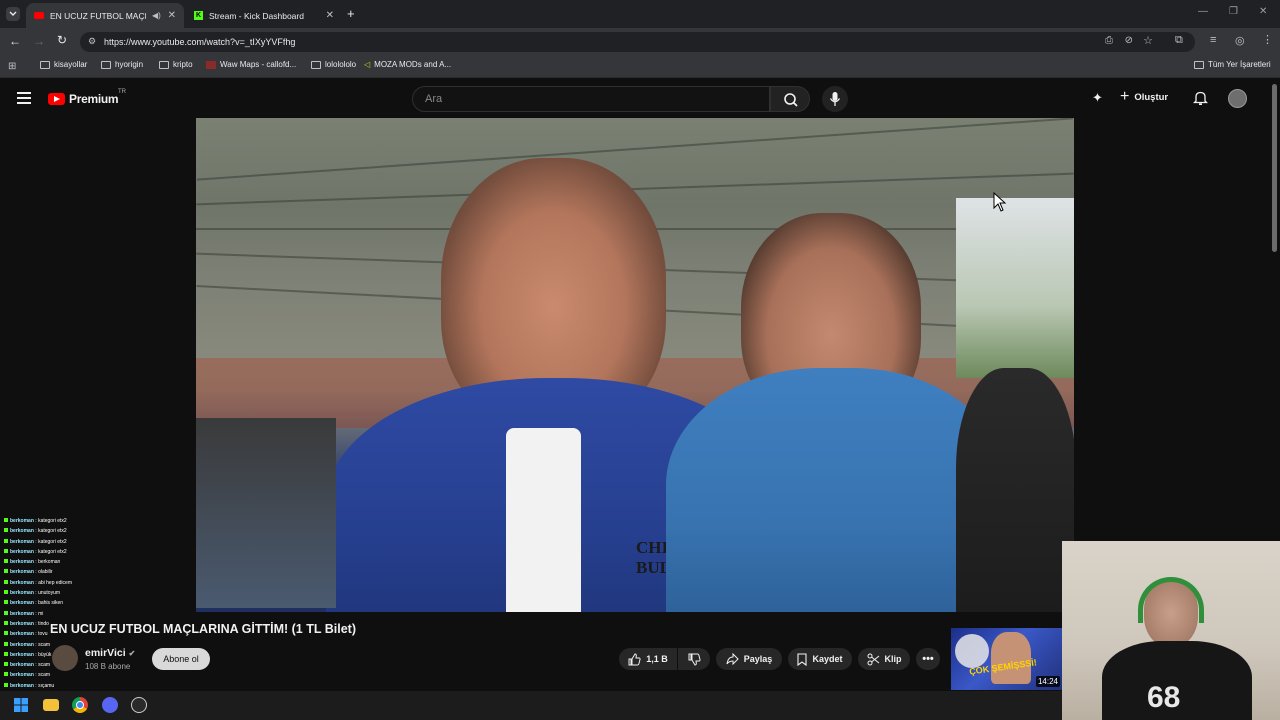 This screenshot has height=720, width=1280. What do you see at coordinates (51, 705) in the screenshot?
I see `file-explorer-icon` at bounding box center [51, 705].